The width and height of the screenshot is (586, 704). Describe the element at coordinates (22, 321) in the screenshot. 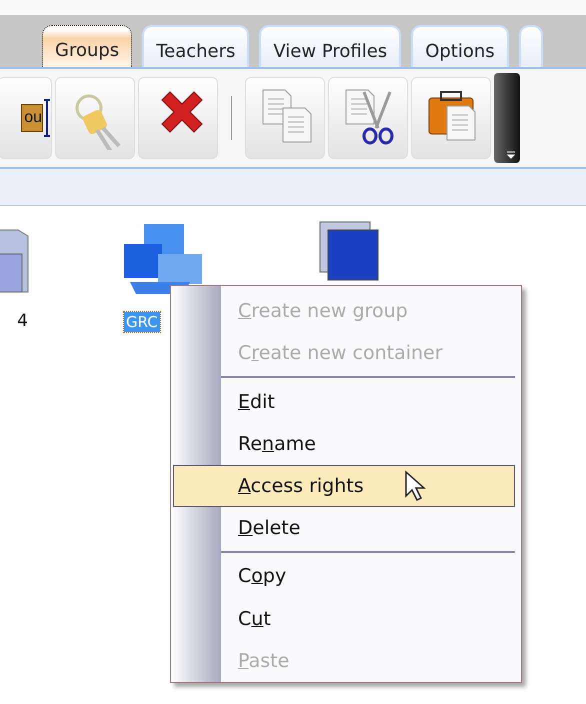

I see `item-label: 4` at that location.